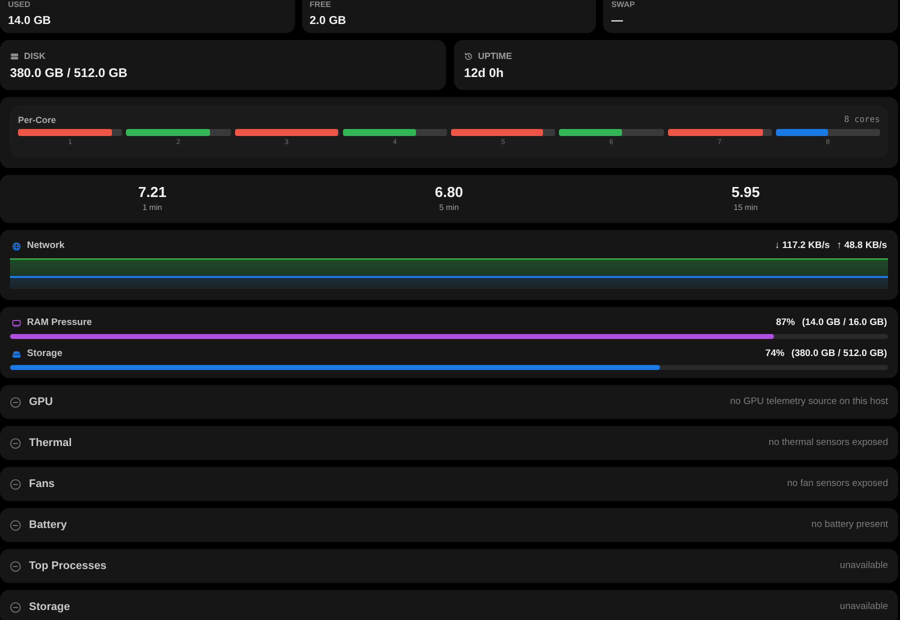 The image size is (900, 620). Describe the element at coordinates (802, 246) in the screenshot. I see `download-rate: ↓ 117.2 KB/s` at that location.